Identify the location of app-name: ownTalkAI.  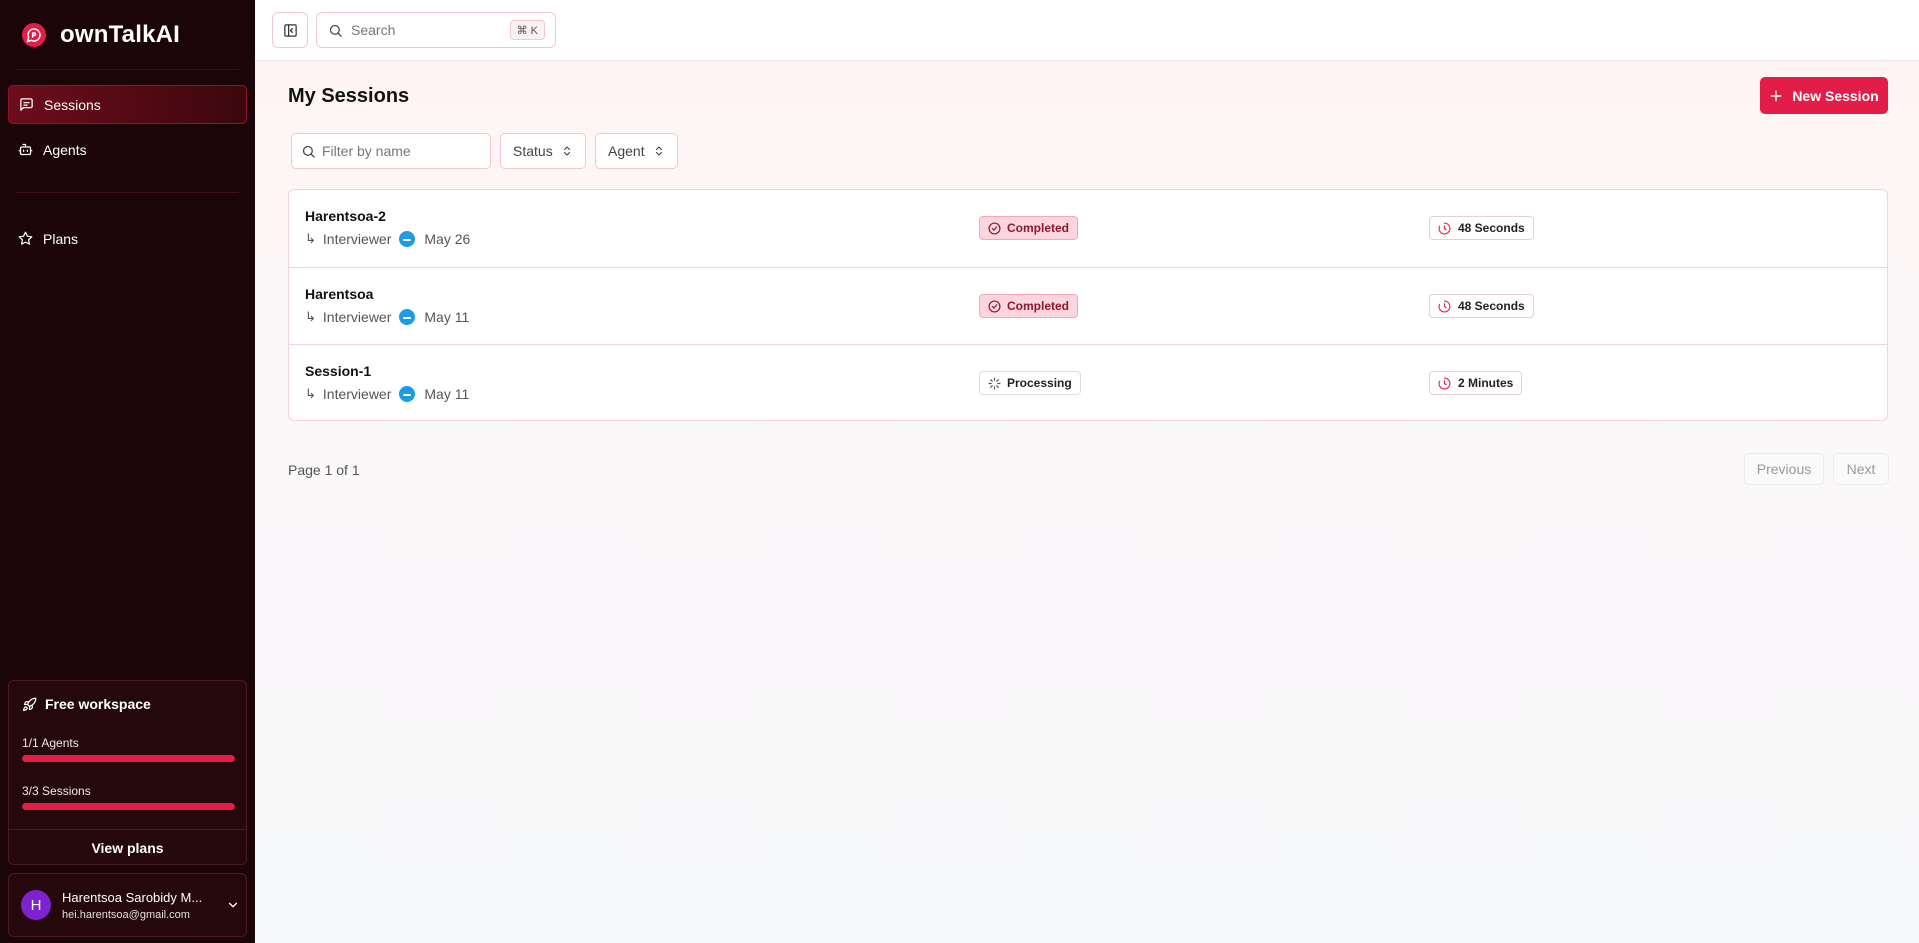
(120, 34).